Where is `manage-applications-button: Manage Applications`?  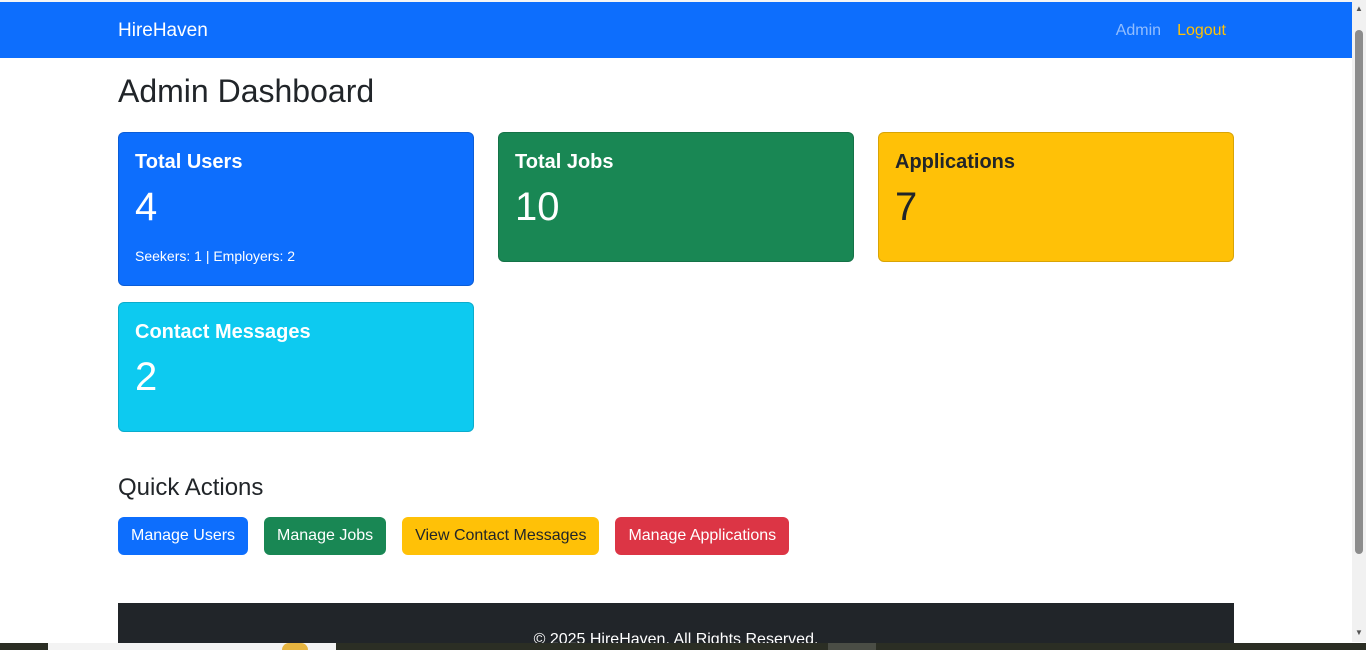
manage-applications-button: Manage Applications is located at coordinates (702, 536).